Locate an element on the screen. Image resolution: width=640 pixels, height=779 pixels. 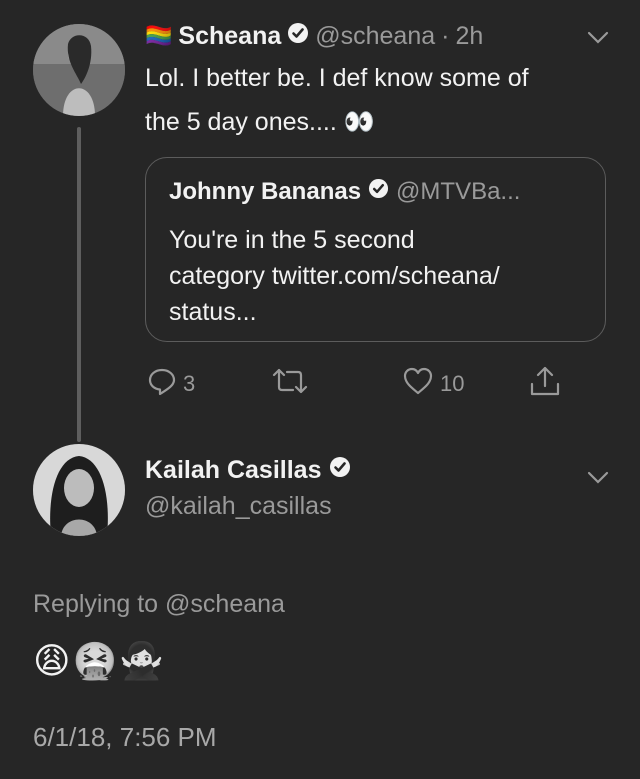
author-handle: @scheana is located at coordinates (375, 36).